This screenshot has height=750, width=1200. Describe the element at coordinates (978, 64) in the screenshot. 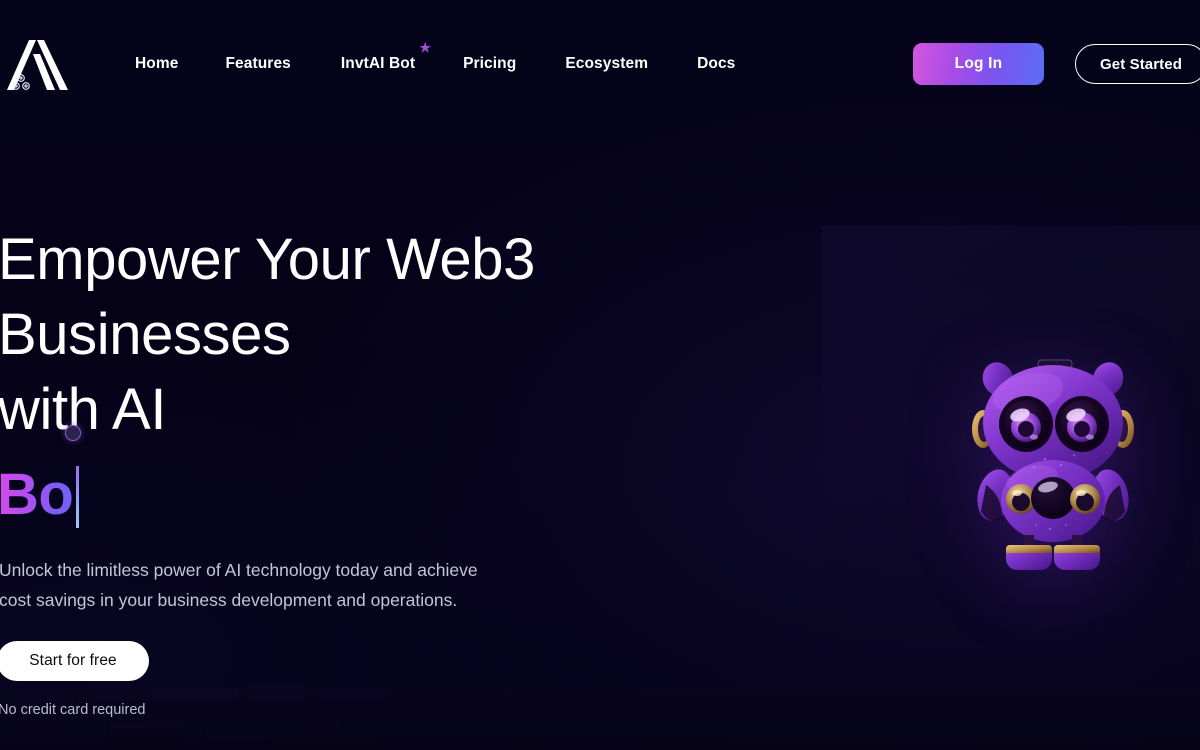

I see `login-button: Log In` at that location.